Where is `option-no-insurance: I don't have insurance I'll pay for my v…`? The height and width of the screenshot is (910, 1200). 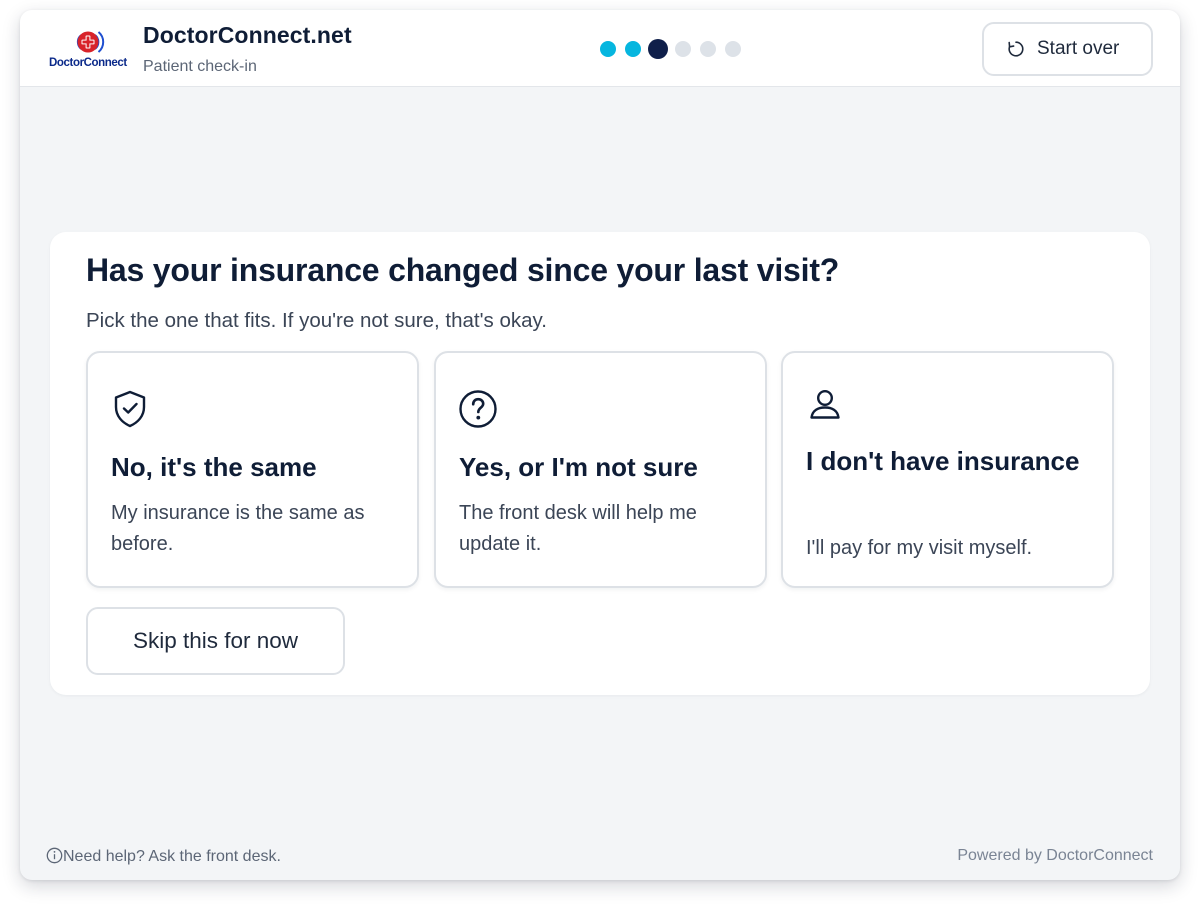
option-no-insurance: I don't have insurance I'll pay for my v… is located at coordinates (947, 469).